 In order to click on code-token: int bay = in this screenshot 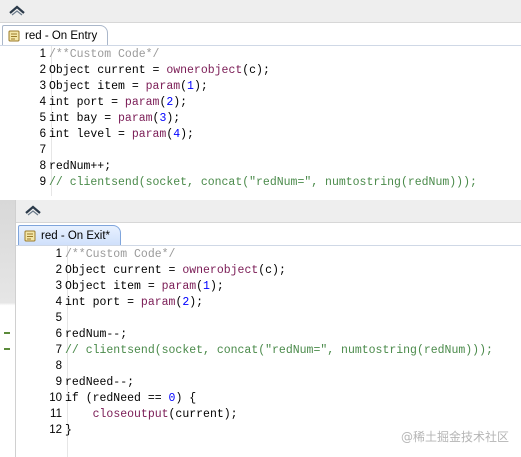, I will do `click(84, 118)`.